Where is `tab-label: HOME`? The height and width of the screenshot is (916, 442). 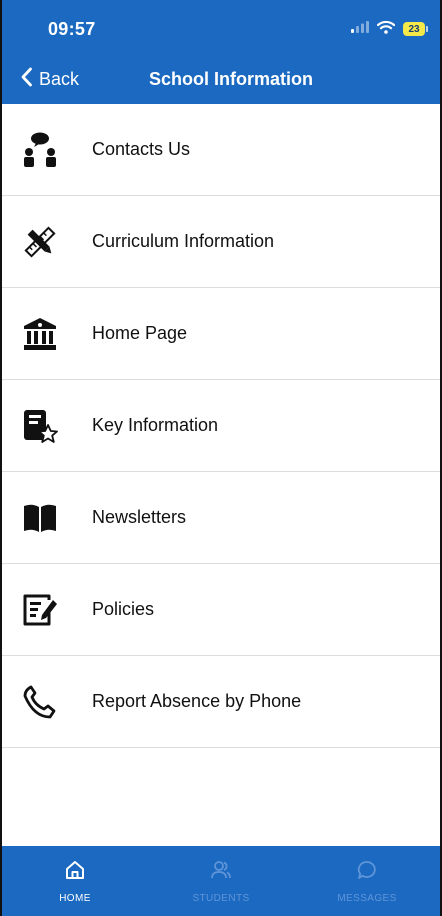
tab-label: HOME is located at coordinates (75, 898).